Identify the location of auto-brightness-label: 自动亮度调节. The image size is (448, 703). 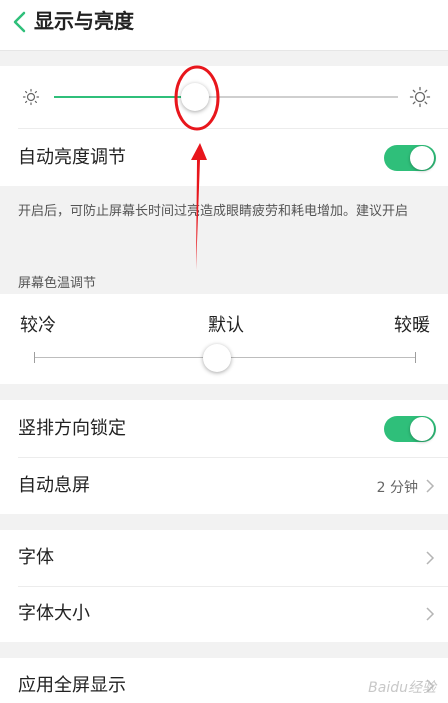
(72, 157).